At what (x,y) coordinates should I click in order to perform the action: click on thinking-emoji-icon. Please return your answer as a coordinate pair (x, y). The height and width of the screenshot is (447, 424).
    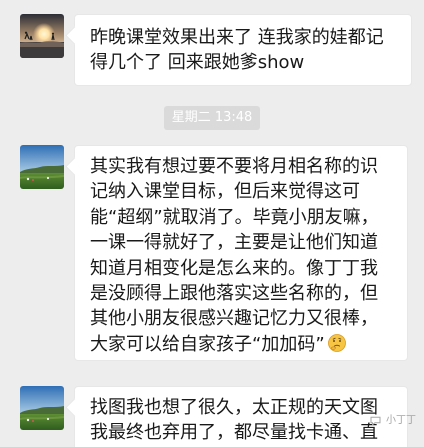
    Looking at the image, I should click on (337, 343).